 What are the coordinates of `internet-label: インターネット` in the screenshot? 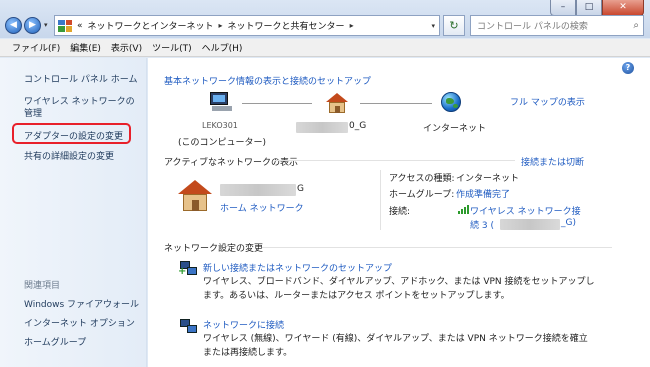 It's located at (455, 129).